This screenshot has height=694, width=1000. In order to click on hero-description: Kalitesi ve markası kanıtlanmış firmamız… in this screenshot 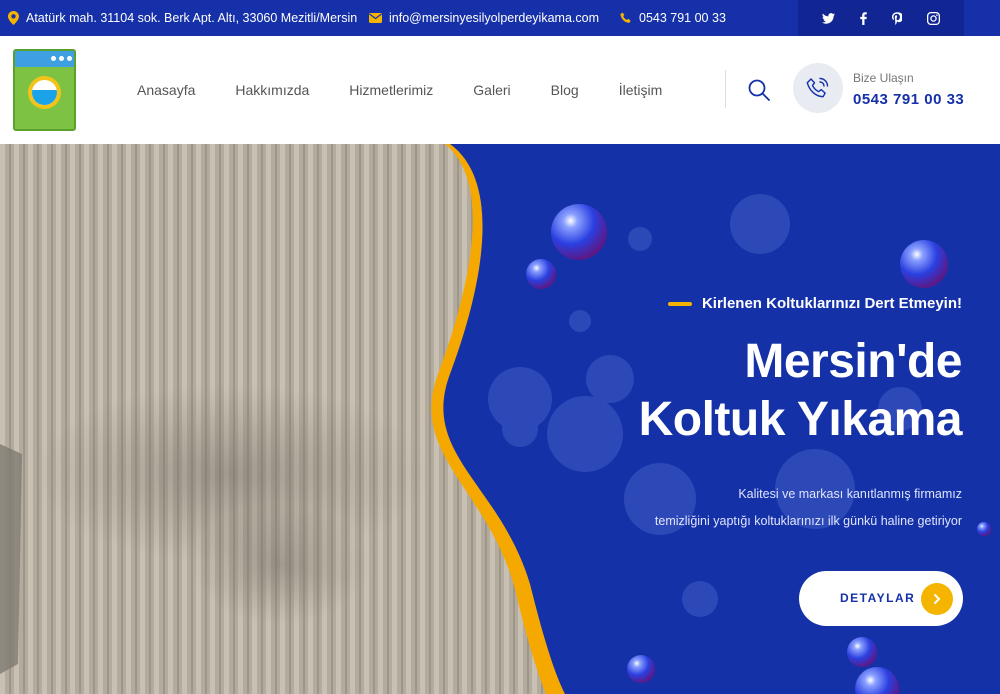, I will do `click(808, 508)`.